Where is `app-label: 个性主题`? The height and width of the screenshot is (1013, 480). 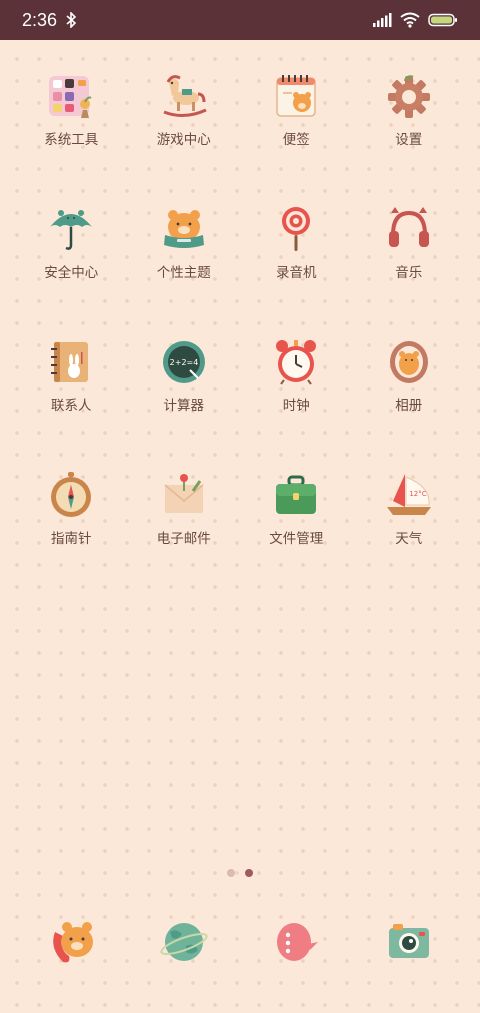 app-label: 个性主题 is located at coordinates (183, 273).